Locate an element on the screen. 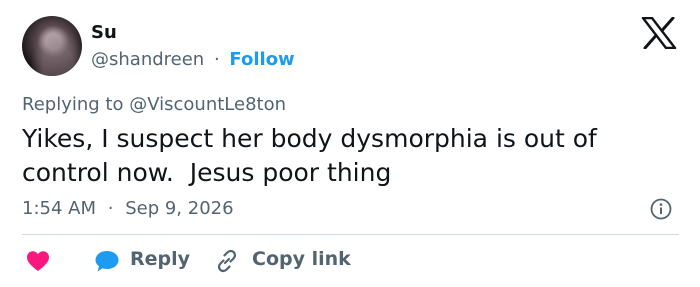  timestamp: 1:54 AM · Sep 9, 2026 is located at coordinates (128, 208).